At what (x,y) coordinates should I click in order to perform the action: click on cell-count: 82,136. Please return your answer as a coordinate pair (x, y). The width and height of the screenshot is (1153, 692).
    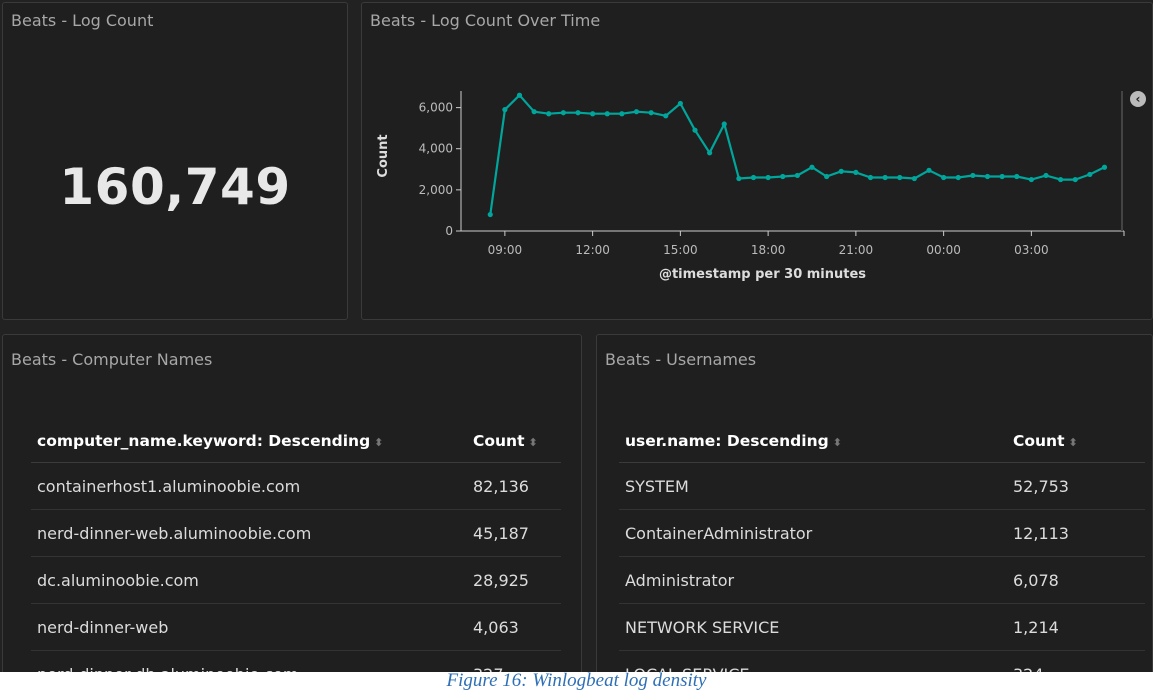
    Looking at the image, I should click on (514, 486).